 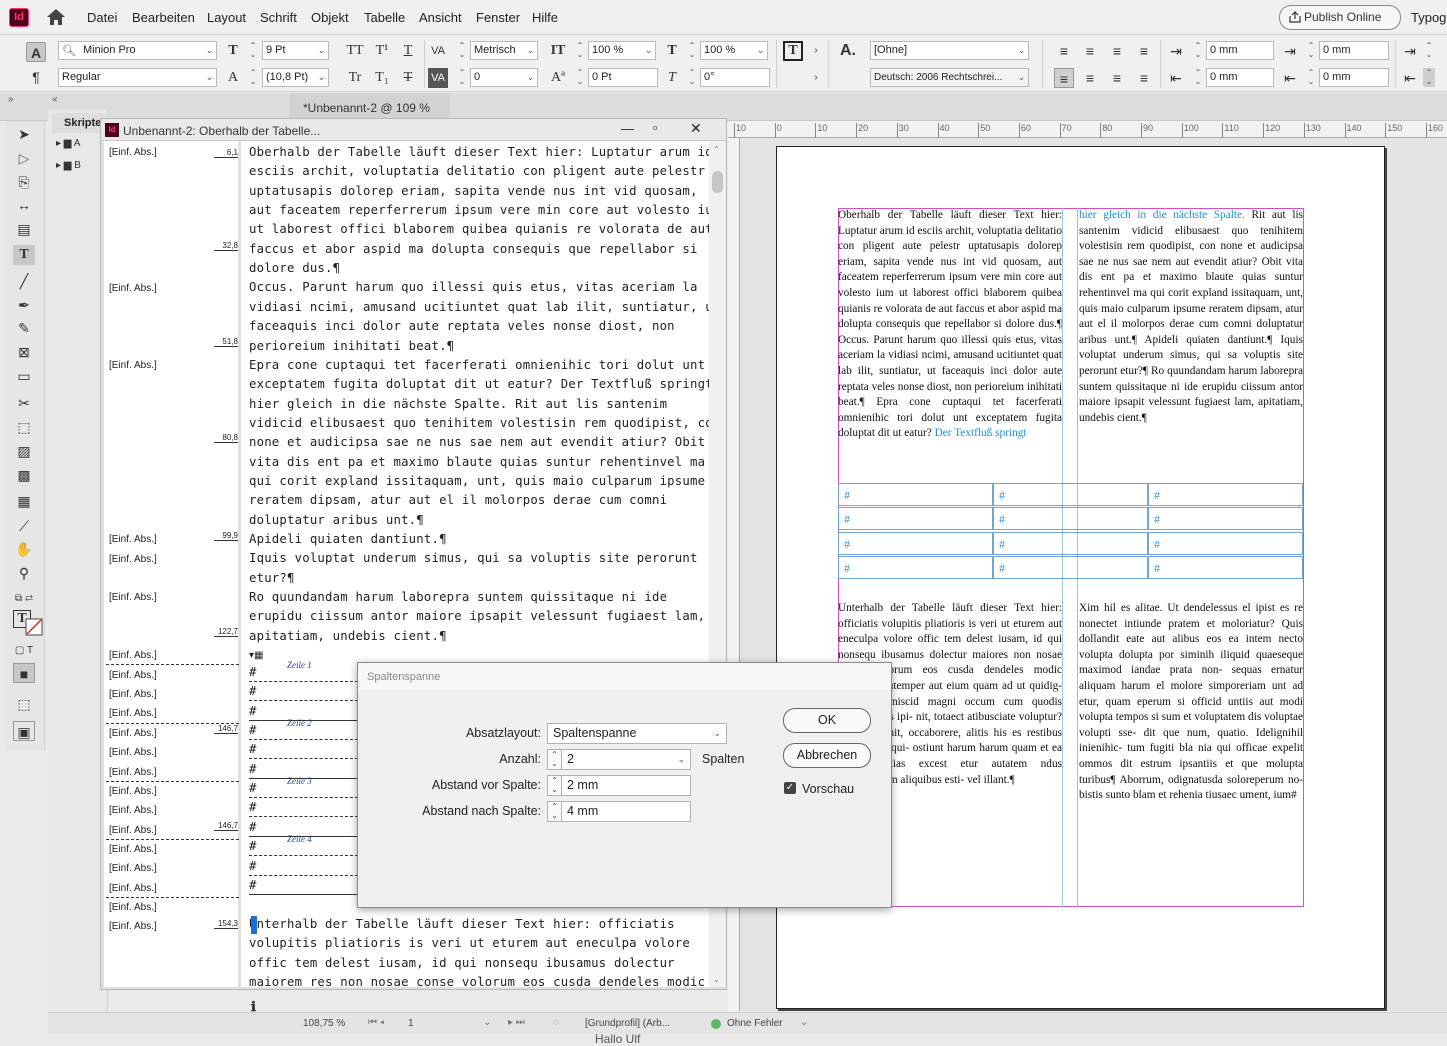 I want to click on workspace-switcher: Typogr, so click(x=1429, y=17).